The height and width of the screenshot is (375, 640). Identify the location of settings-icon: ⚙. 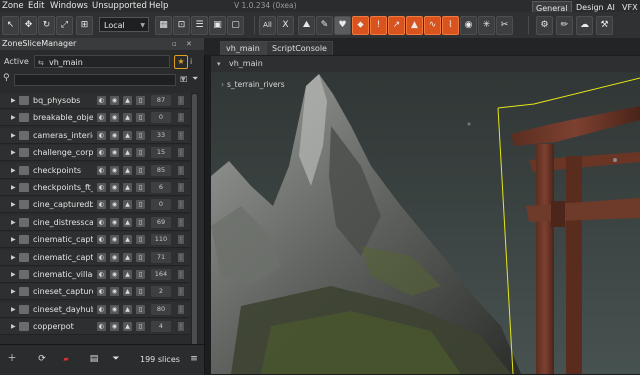
(544, 25).